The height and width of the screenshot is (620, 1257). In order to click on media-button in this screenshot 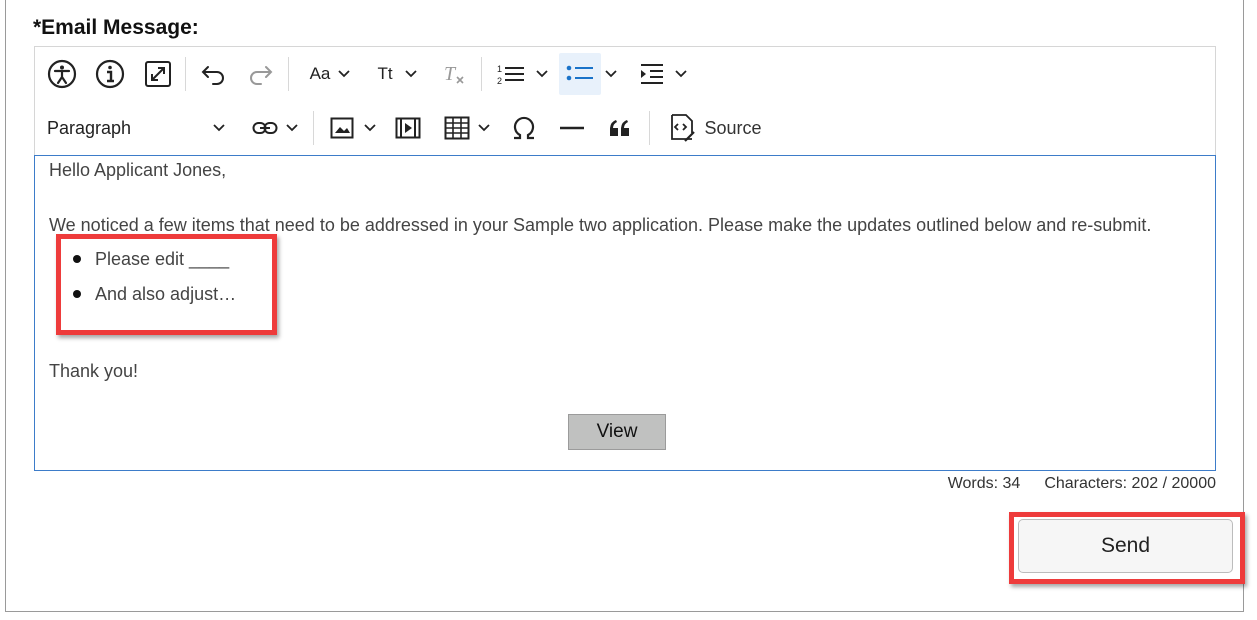, I will do `click(408, 128)`.